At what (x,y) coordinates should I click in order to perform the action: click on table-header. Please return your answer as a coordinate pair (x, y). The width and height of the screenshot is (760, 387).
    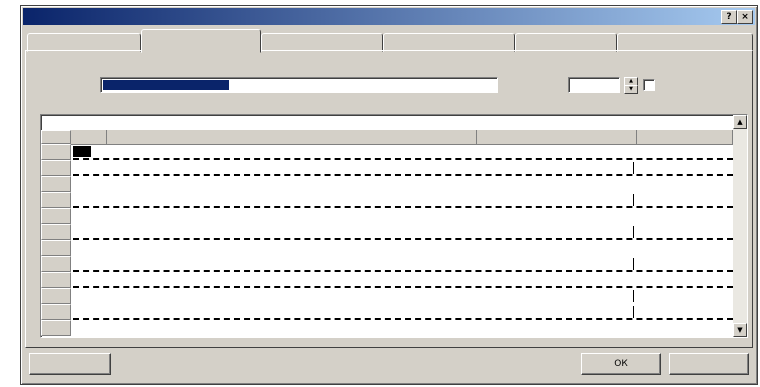
    Looking at the image, I should click on (402, 137).